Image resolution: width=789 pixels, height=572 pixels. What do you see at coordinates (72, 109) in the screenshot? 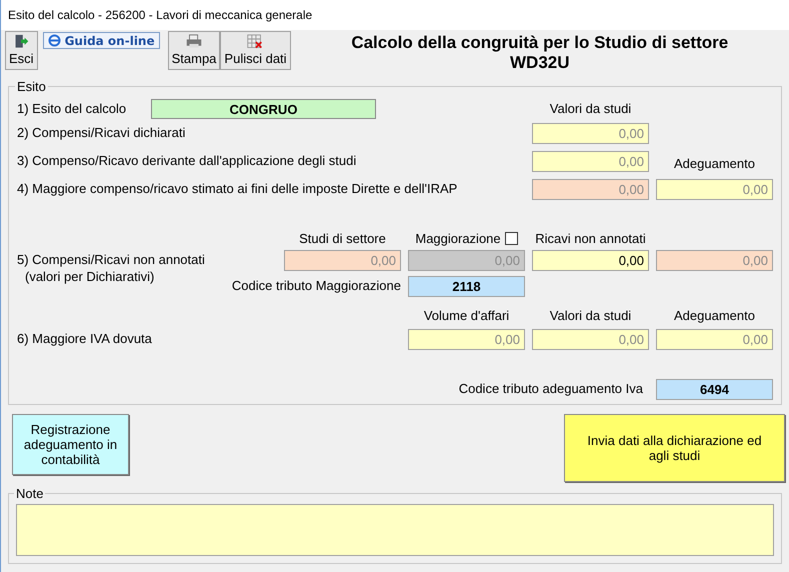
I see `label: 1) Esito del calcolo` at bounding box center [72, 109].